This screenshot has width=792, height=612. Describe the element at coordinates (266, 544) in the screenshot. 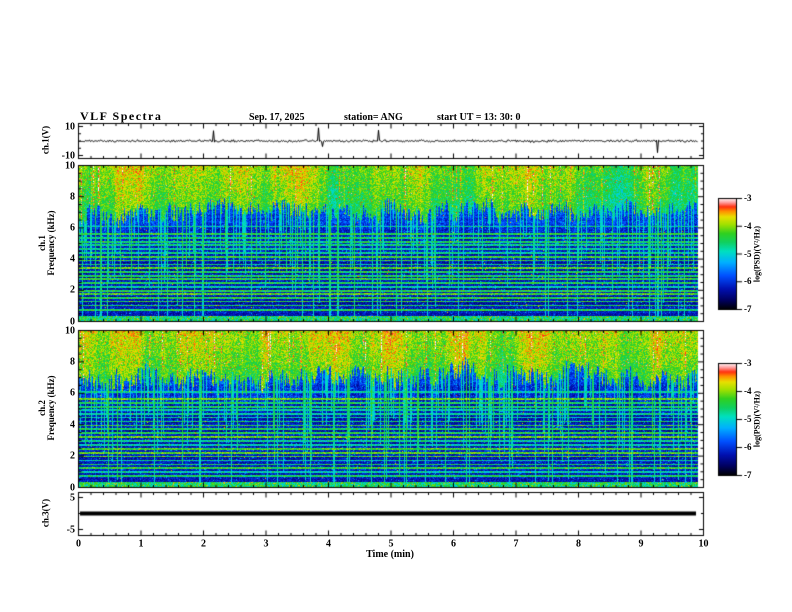

I see `x-tick-label: 3` at that location.